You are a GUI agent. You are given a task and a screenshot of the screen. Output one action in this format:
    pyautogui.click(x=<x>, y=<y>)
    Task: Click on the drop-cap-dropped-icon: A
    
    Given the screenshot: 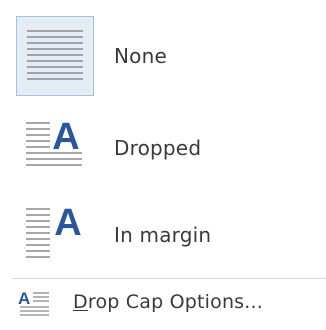 What is the action you would take?
    pyautogui.click(x=55, y=148)
    